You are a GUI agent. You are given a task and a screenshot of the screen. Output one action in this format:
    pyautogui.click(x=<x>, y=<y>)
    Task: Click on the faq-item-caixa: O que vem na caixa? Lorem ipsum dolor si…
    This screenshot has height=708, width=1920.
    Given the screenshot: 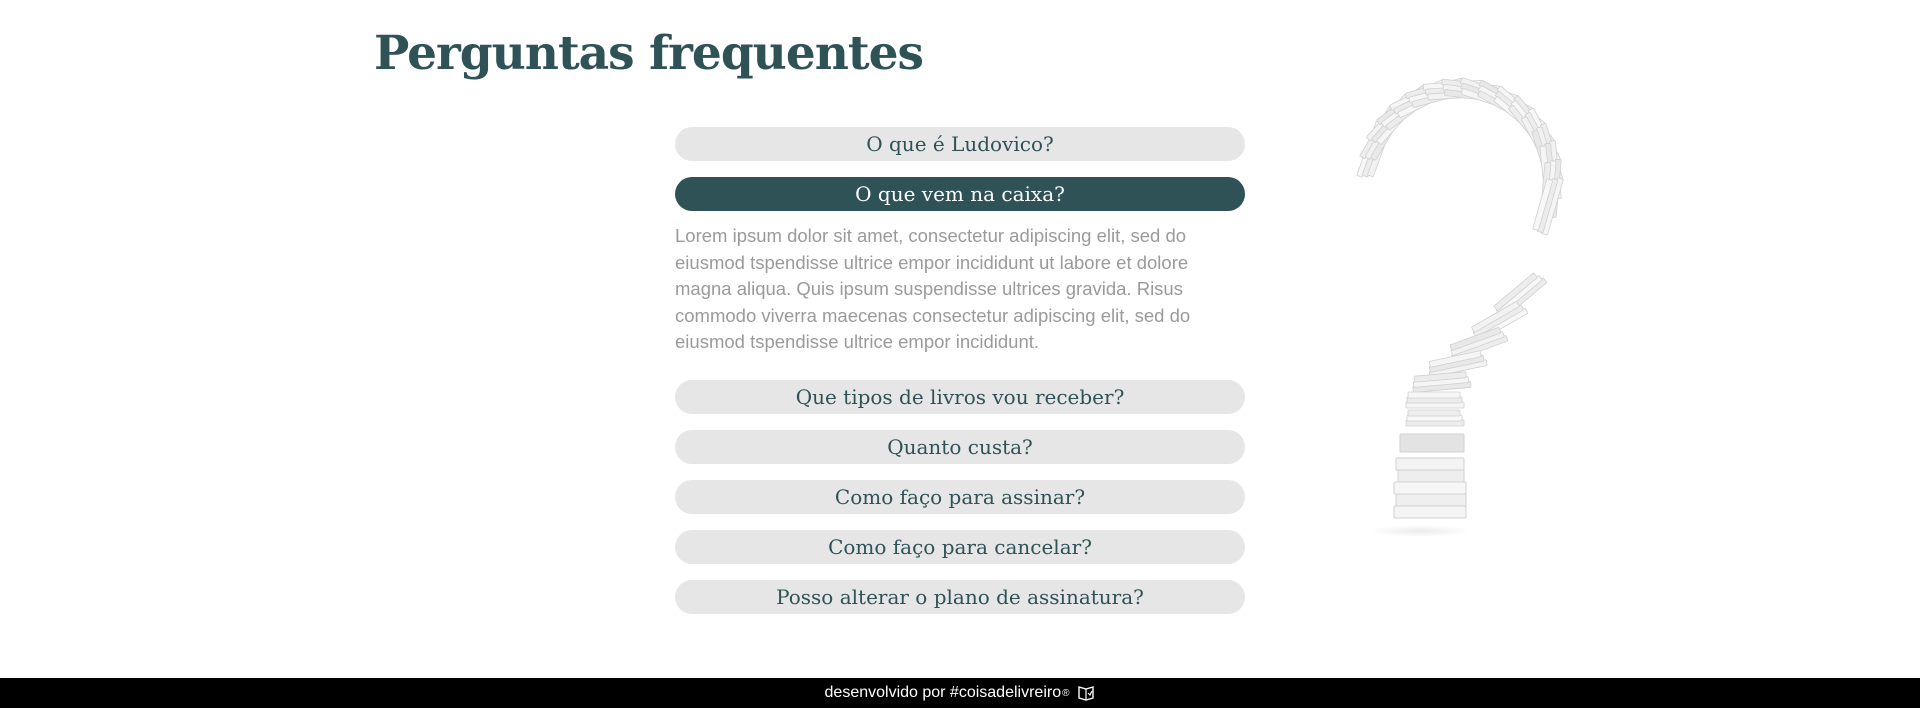 What is the action you would take?
    pyautogui.click(x=960, y=266)
    